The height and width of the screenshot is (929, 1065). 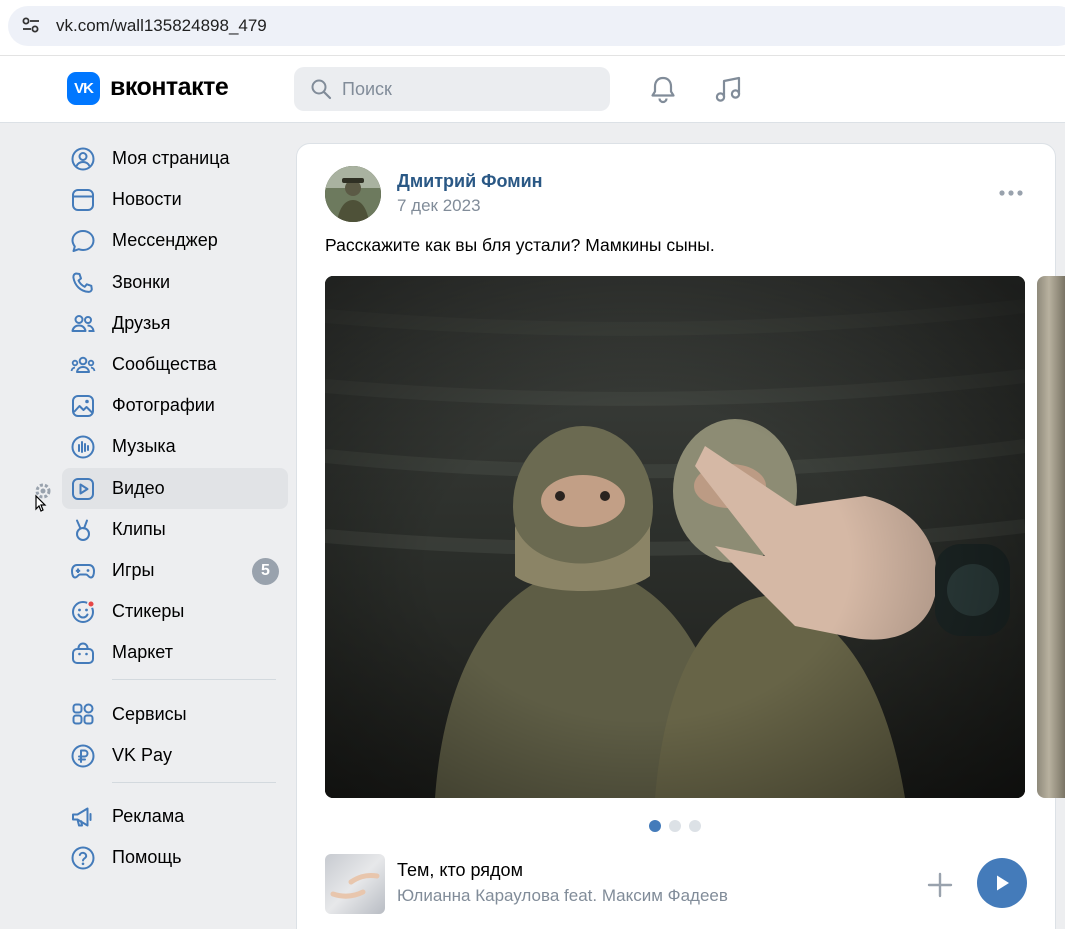 What do you see at coordinates (139, 528) in the screenshot?
I see `sidebar-item-label: Клипы` at bounding box center [139, 528].